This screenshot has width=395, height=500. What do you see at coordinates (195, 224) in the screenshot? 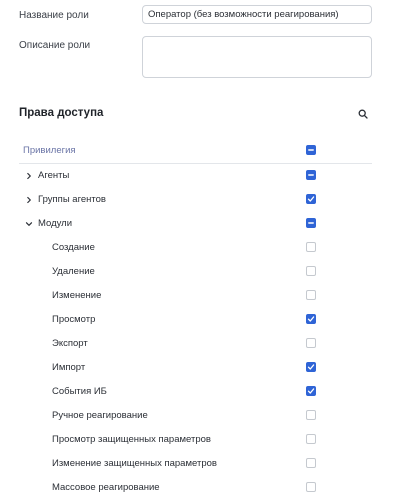
I see `permission-row: Модули` at bounding box center [195, 224].